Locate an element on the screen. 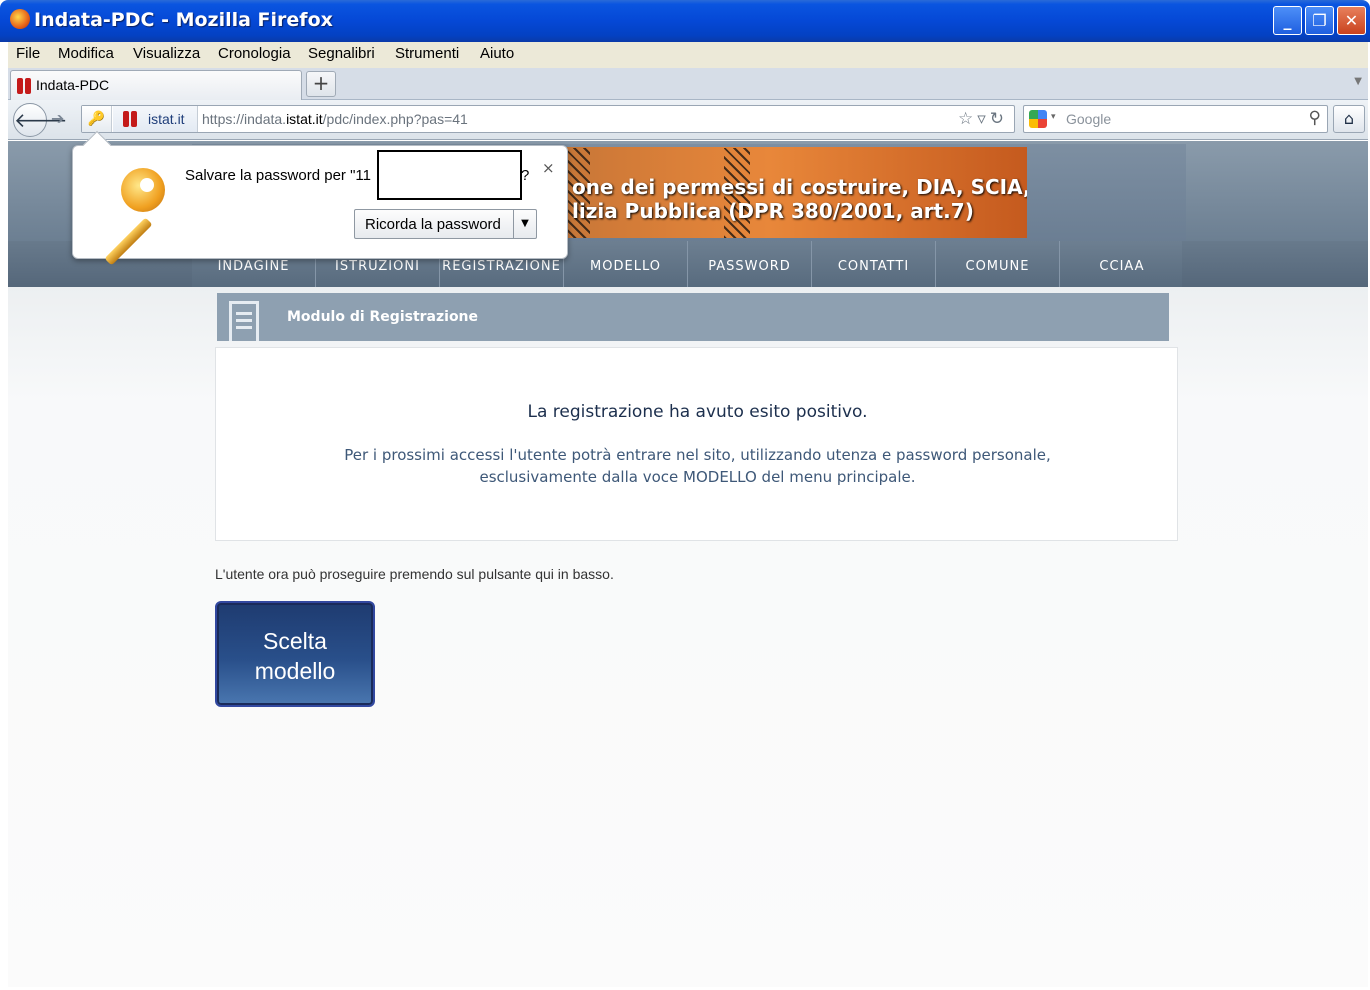  site-identity-button: istat.it is located at coordinates (155, 119).